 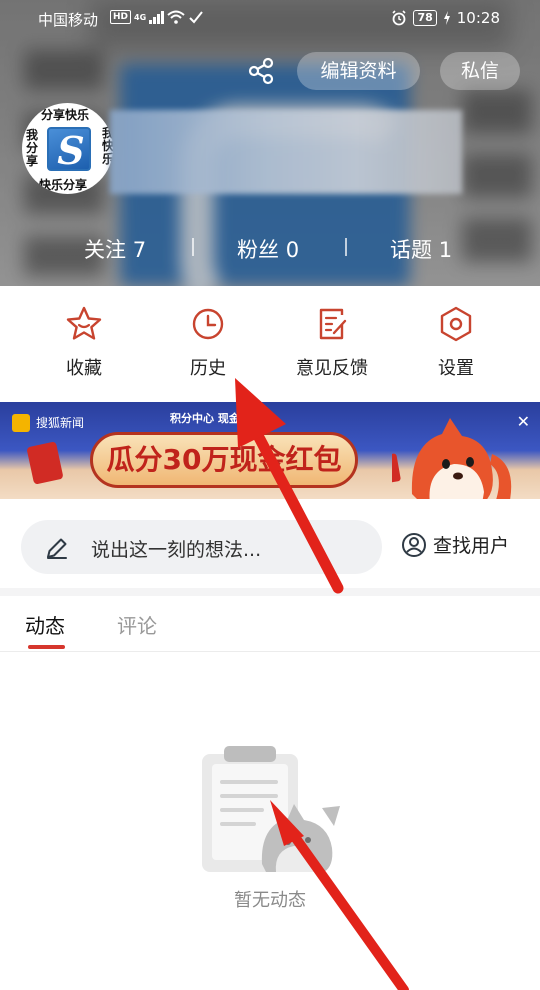 What do you see at coordinates (205, 418) in the screenshot?
I see `banner-subtitle: 积分中心 现金` at bounding box center [205, 418].